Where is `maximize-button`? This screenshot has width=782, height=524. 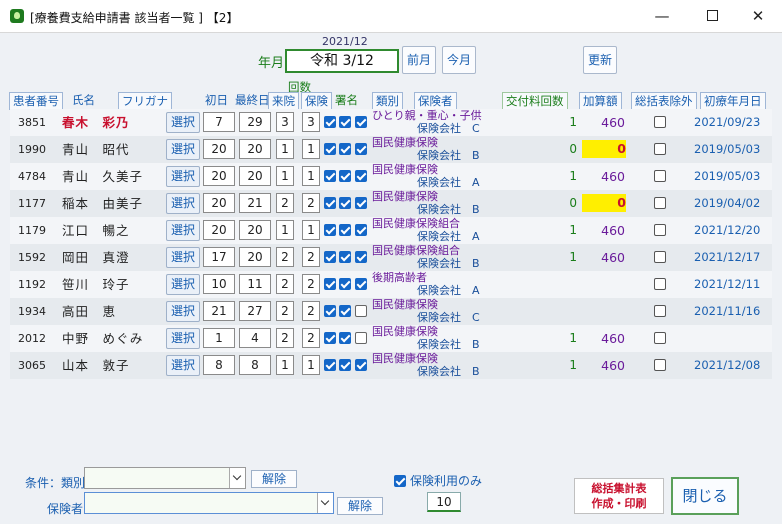
maximize-button is located at coordinates (712, 16).